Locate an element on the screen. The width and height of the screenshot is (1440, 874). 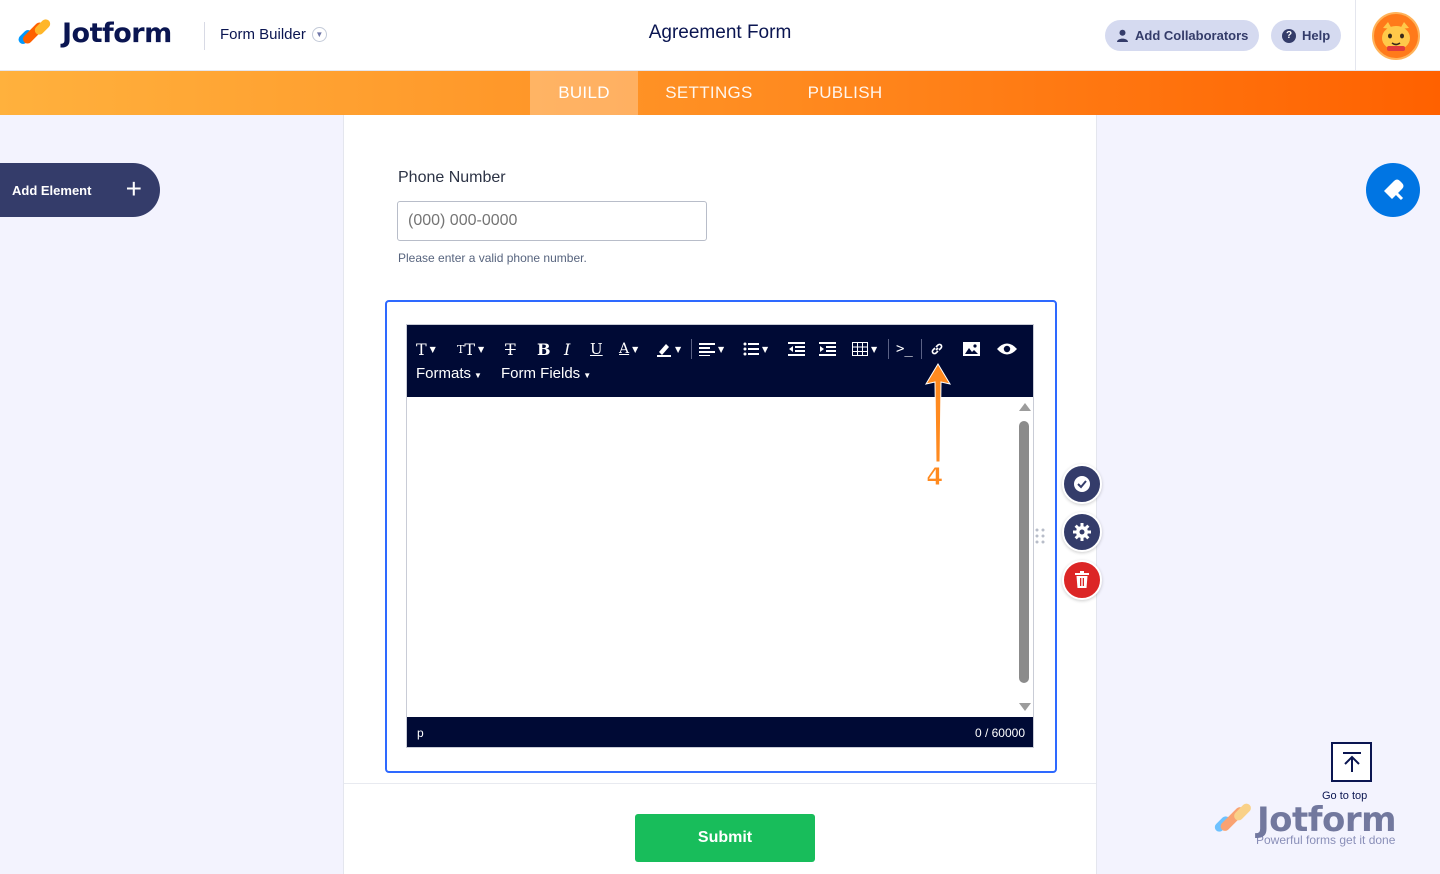
bold-icon: B is located at coordinates (544, 349).